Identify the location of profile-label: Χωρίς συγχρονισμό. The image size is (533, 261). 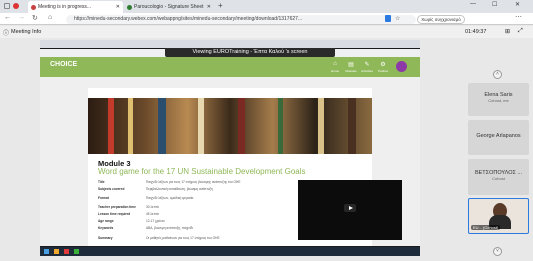
(441, 19).